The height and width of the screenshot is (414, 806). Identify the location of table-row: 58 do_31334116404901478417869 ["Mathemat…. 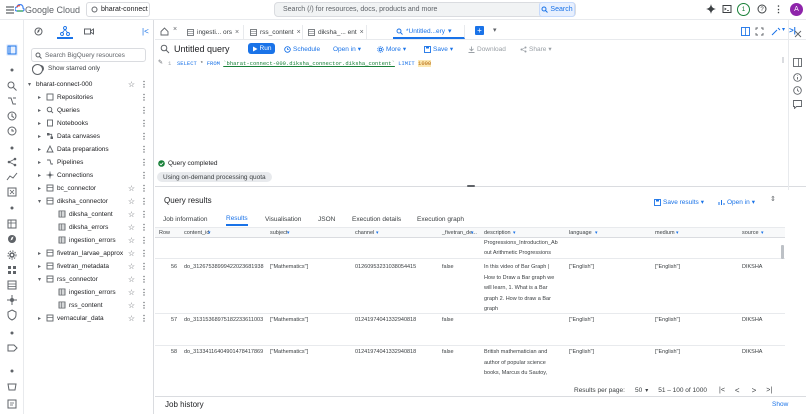
(470, 363).